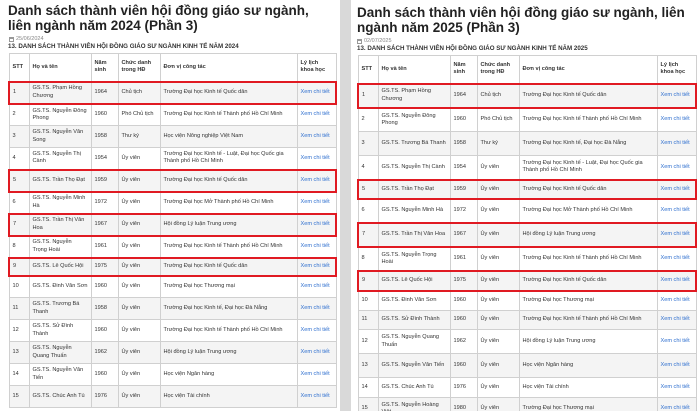 The width and height of the screenshot is (700, 411). Describe the element at coordinates (228, 396) in the screenshot. I see `cell-unit: Học viện Tài chính` at that location.